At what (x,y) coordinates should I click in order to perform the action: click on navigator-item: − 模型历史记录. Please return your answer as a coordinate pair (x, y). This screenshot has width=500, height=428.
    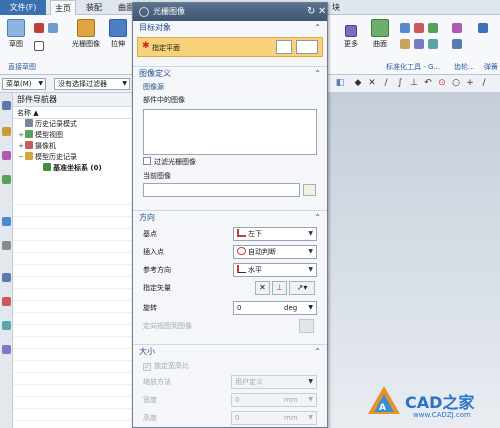
    Looking at the image, I should click on (72, 157).